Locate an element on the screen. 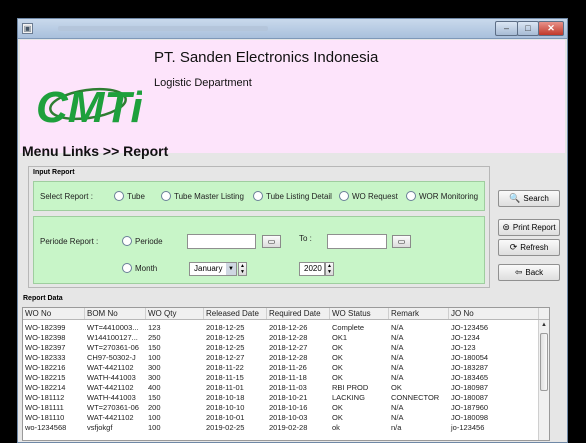  column-header: Released Date is located at coordinates (235, 313).